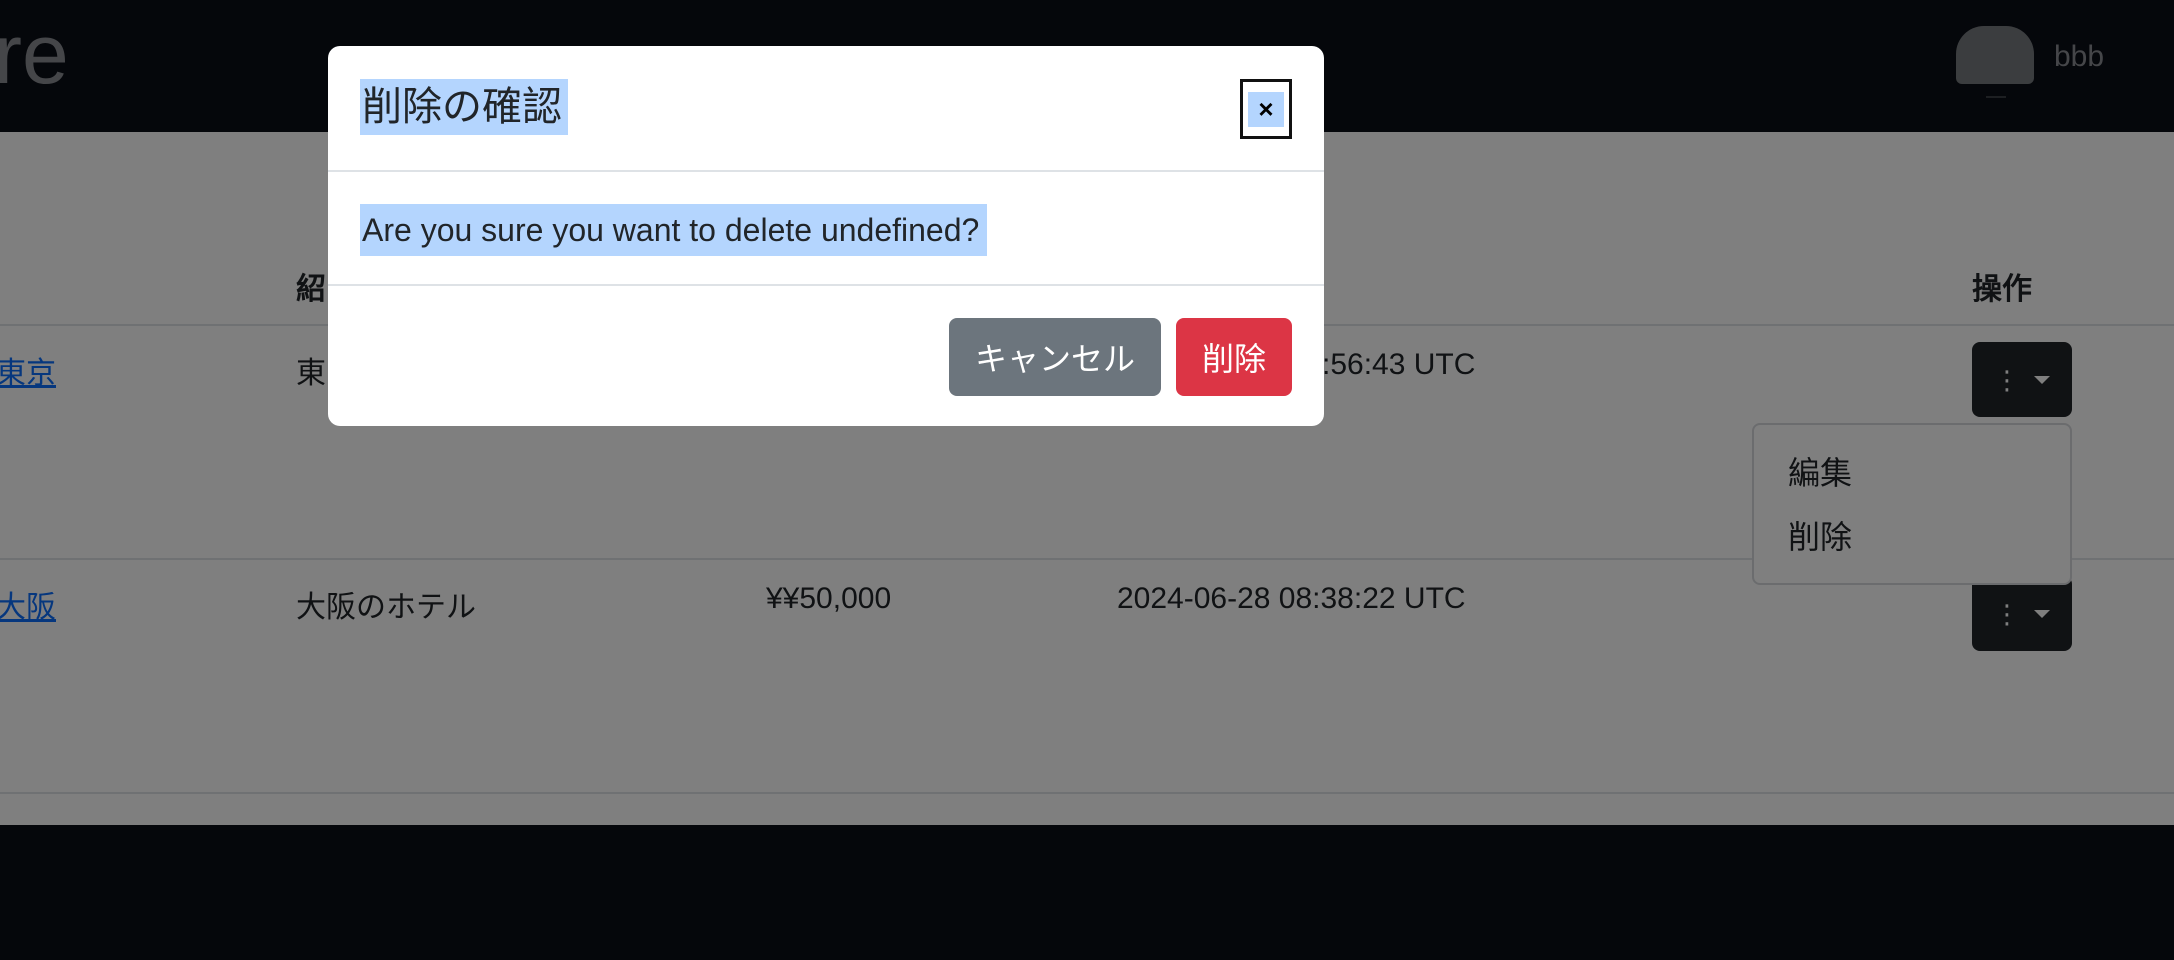 Image resolution: width=2174 pixels, height=960 pixels. Describe the element at coordinates (464, 107) in the screenshot. I see `modal-title: 削除の確認` at that location.